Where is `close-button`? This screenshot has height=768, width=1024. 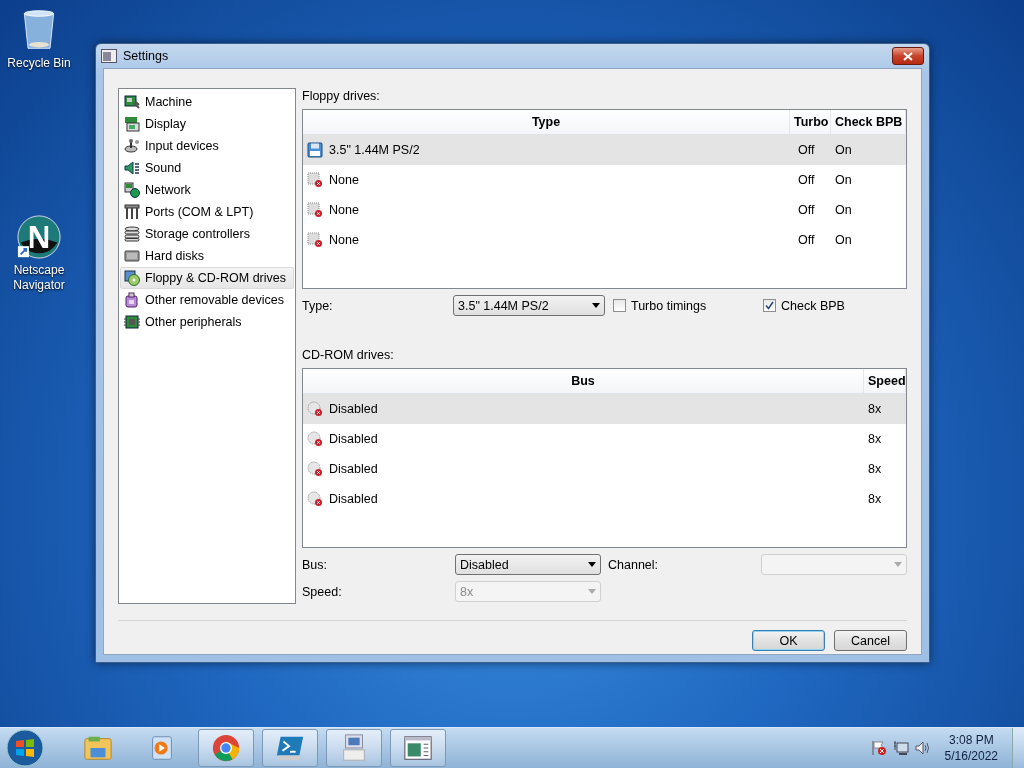 close-button is located at coordinates (908, 56).